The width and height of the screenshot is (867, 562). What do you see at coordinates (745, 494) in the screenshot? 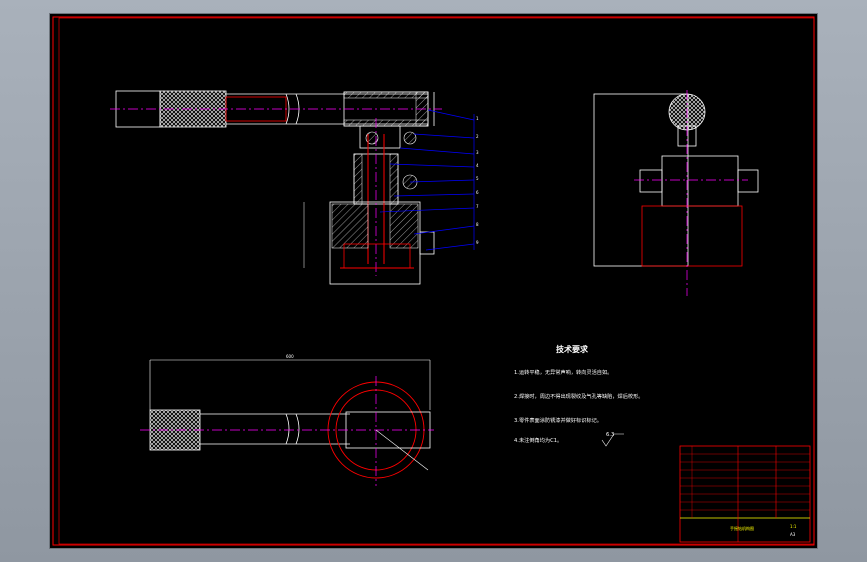
I see `title-block: 手摇钻机构图 1:1 A3` at bounding box center [745, 494].